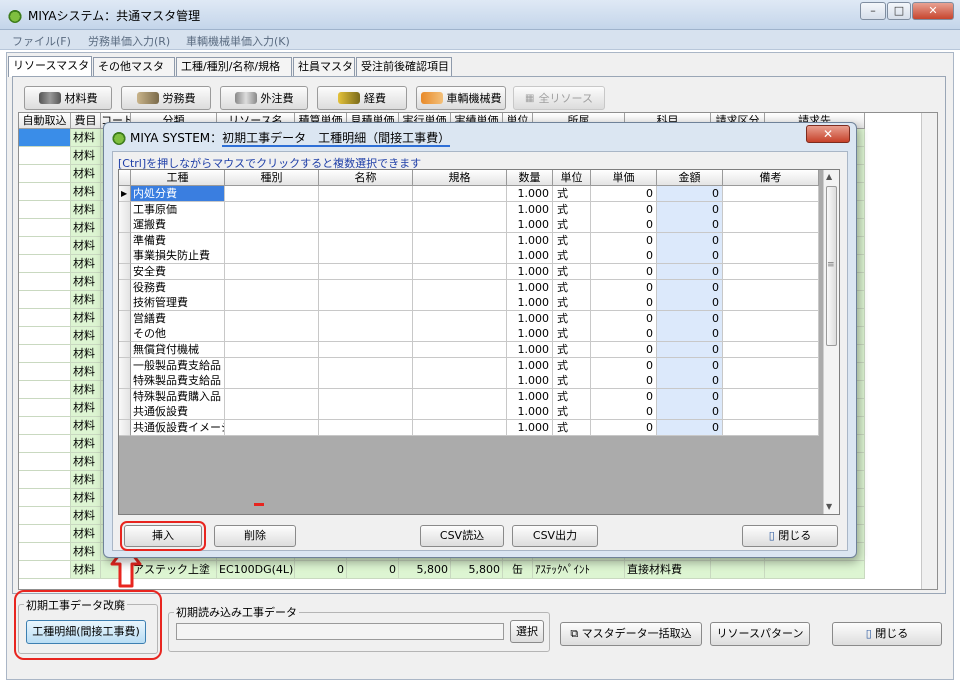 The width and height of the screenshot is (960, 682). I want to click on resource-grid-header: 自動取込, so click(45, 121).